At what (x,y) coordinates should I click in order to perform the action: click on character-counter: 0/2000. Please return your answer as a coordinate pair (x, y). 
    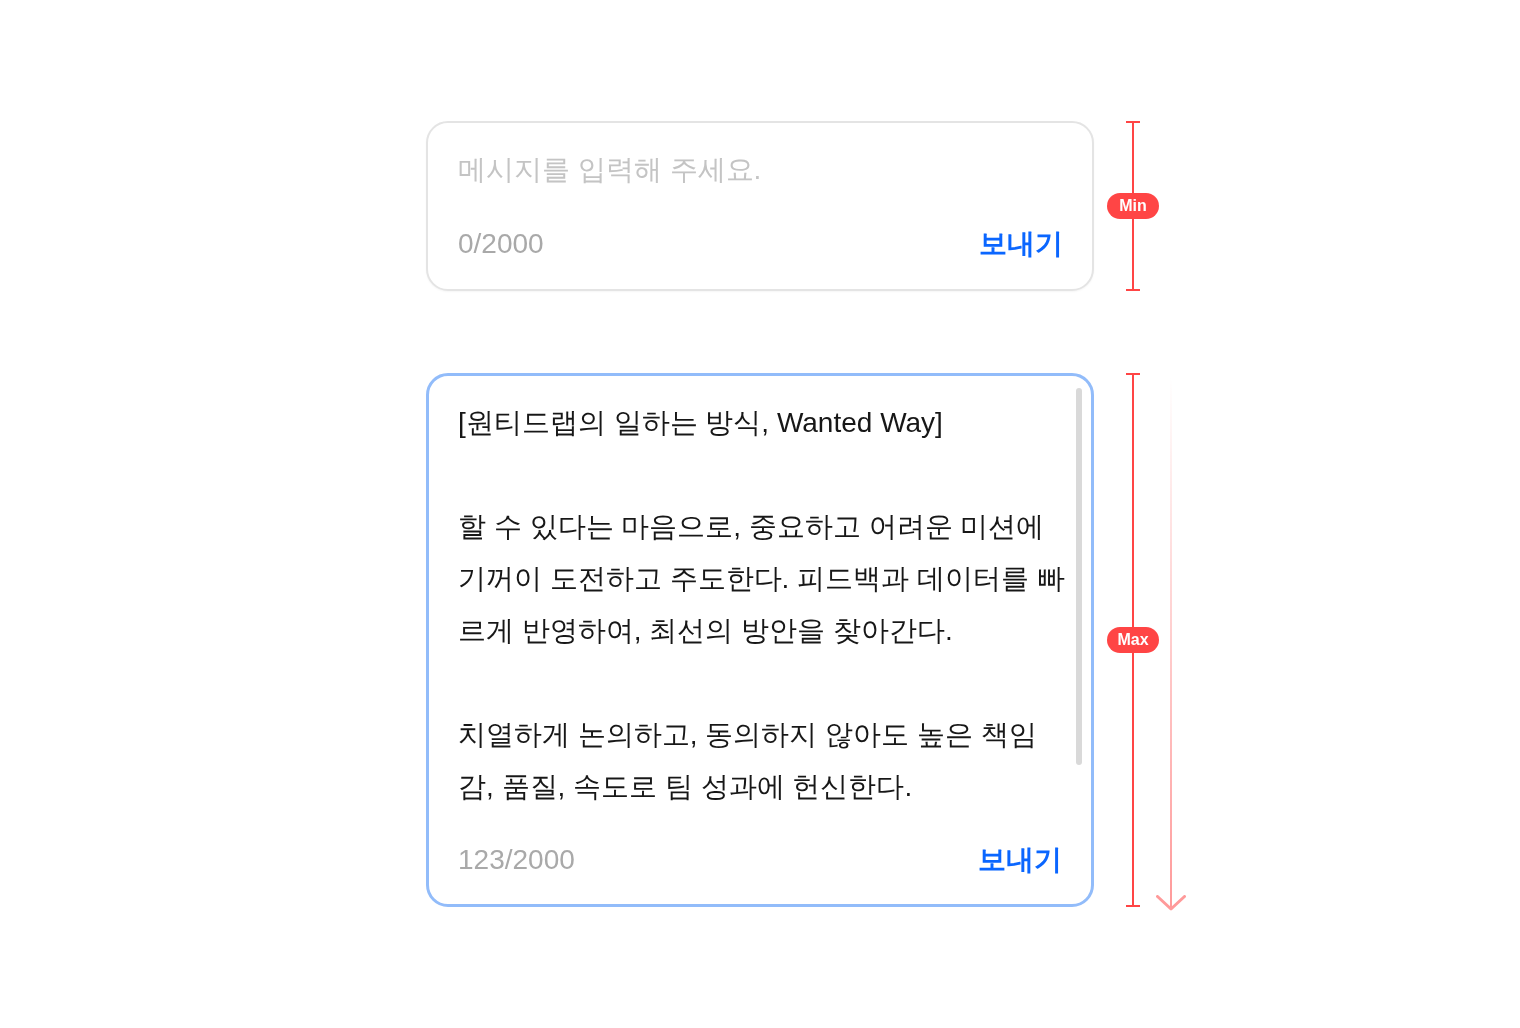
    Looking at the image, I should click on (501, 244).